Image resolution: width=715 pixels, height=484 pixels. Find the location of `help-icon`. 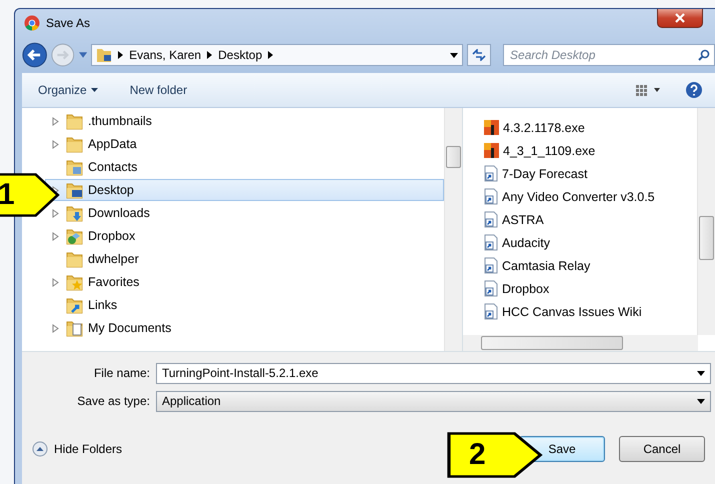

help-icon is located at coordinates (694, 90).